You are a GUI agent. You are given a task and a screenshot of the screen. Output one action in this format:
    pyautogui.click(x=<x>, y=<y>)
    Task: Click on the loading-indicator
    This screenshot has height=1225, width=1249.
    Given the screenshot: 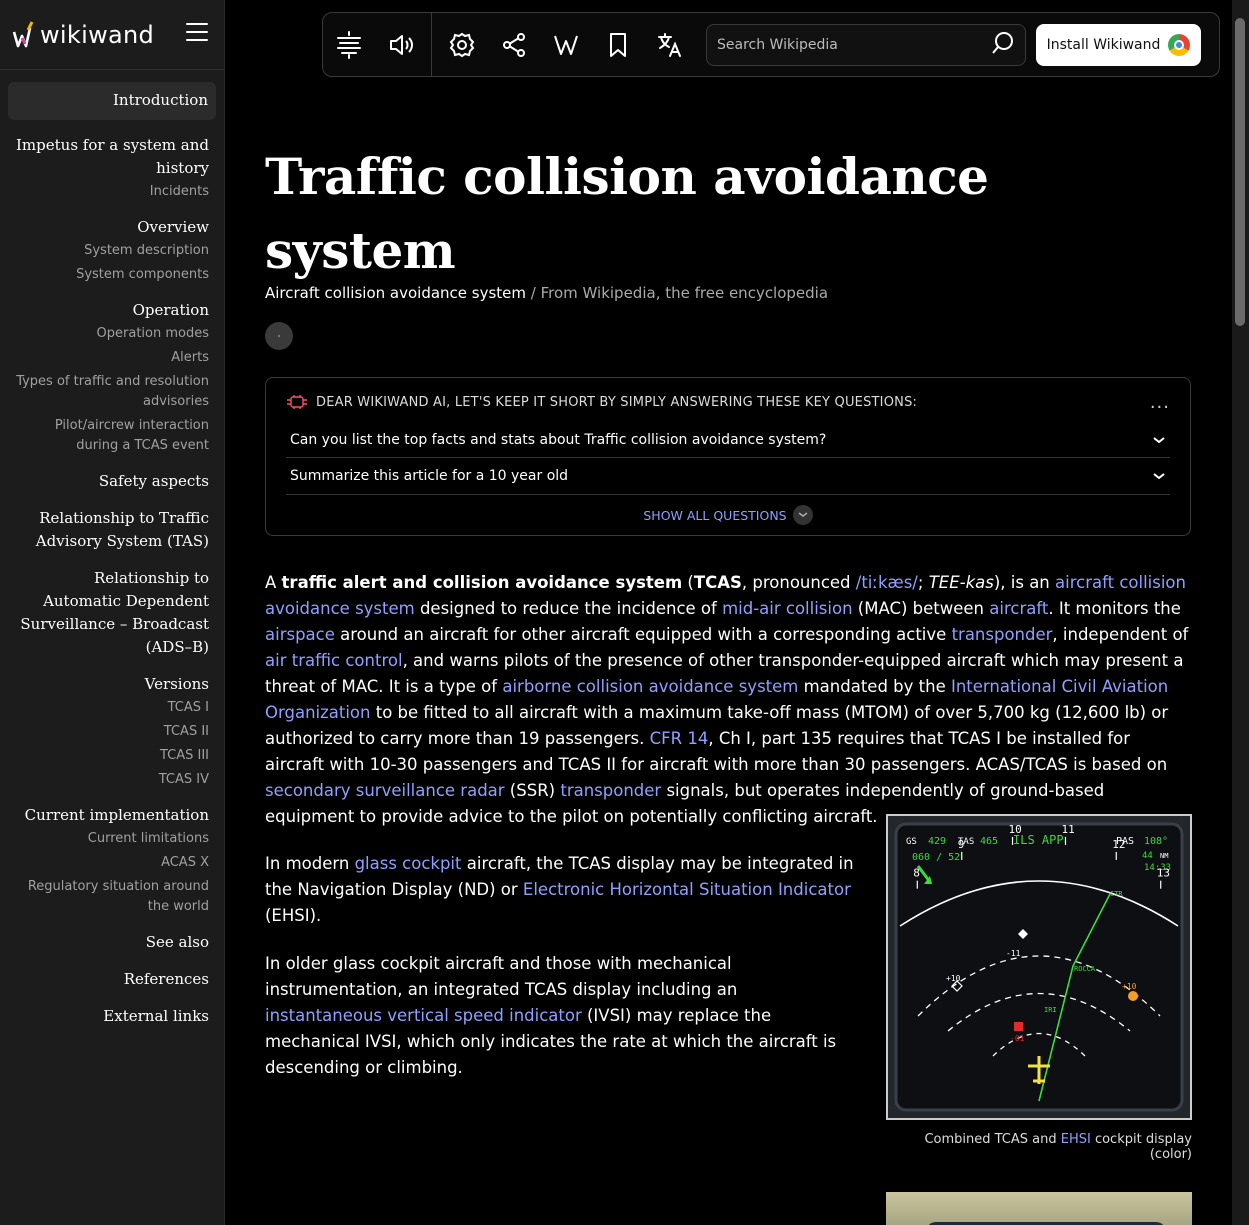 What is the action you would take?
    pyautogui.click(x=279, y=336)
    